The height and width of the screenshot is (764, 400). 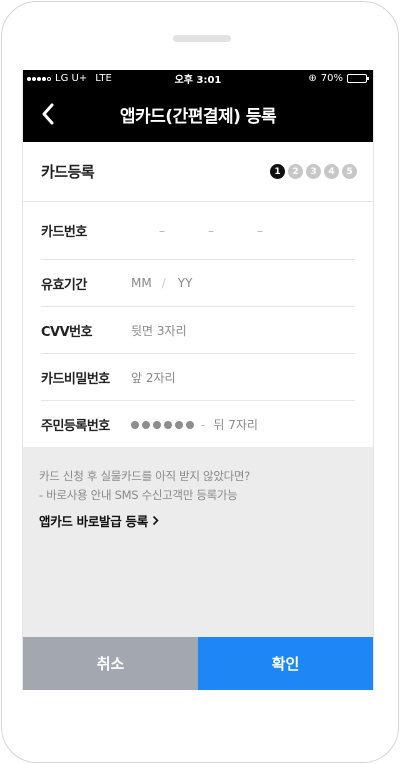 I want to click on step-3: 3, so click(x=313, y=171).